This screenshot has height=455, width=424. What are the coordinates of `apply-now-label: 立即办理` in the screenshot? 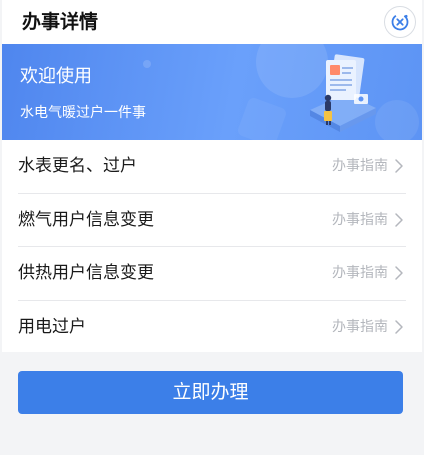 It's located at (210, 392).